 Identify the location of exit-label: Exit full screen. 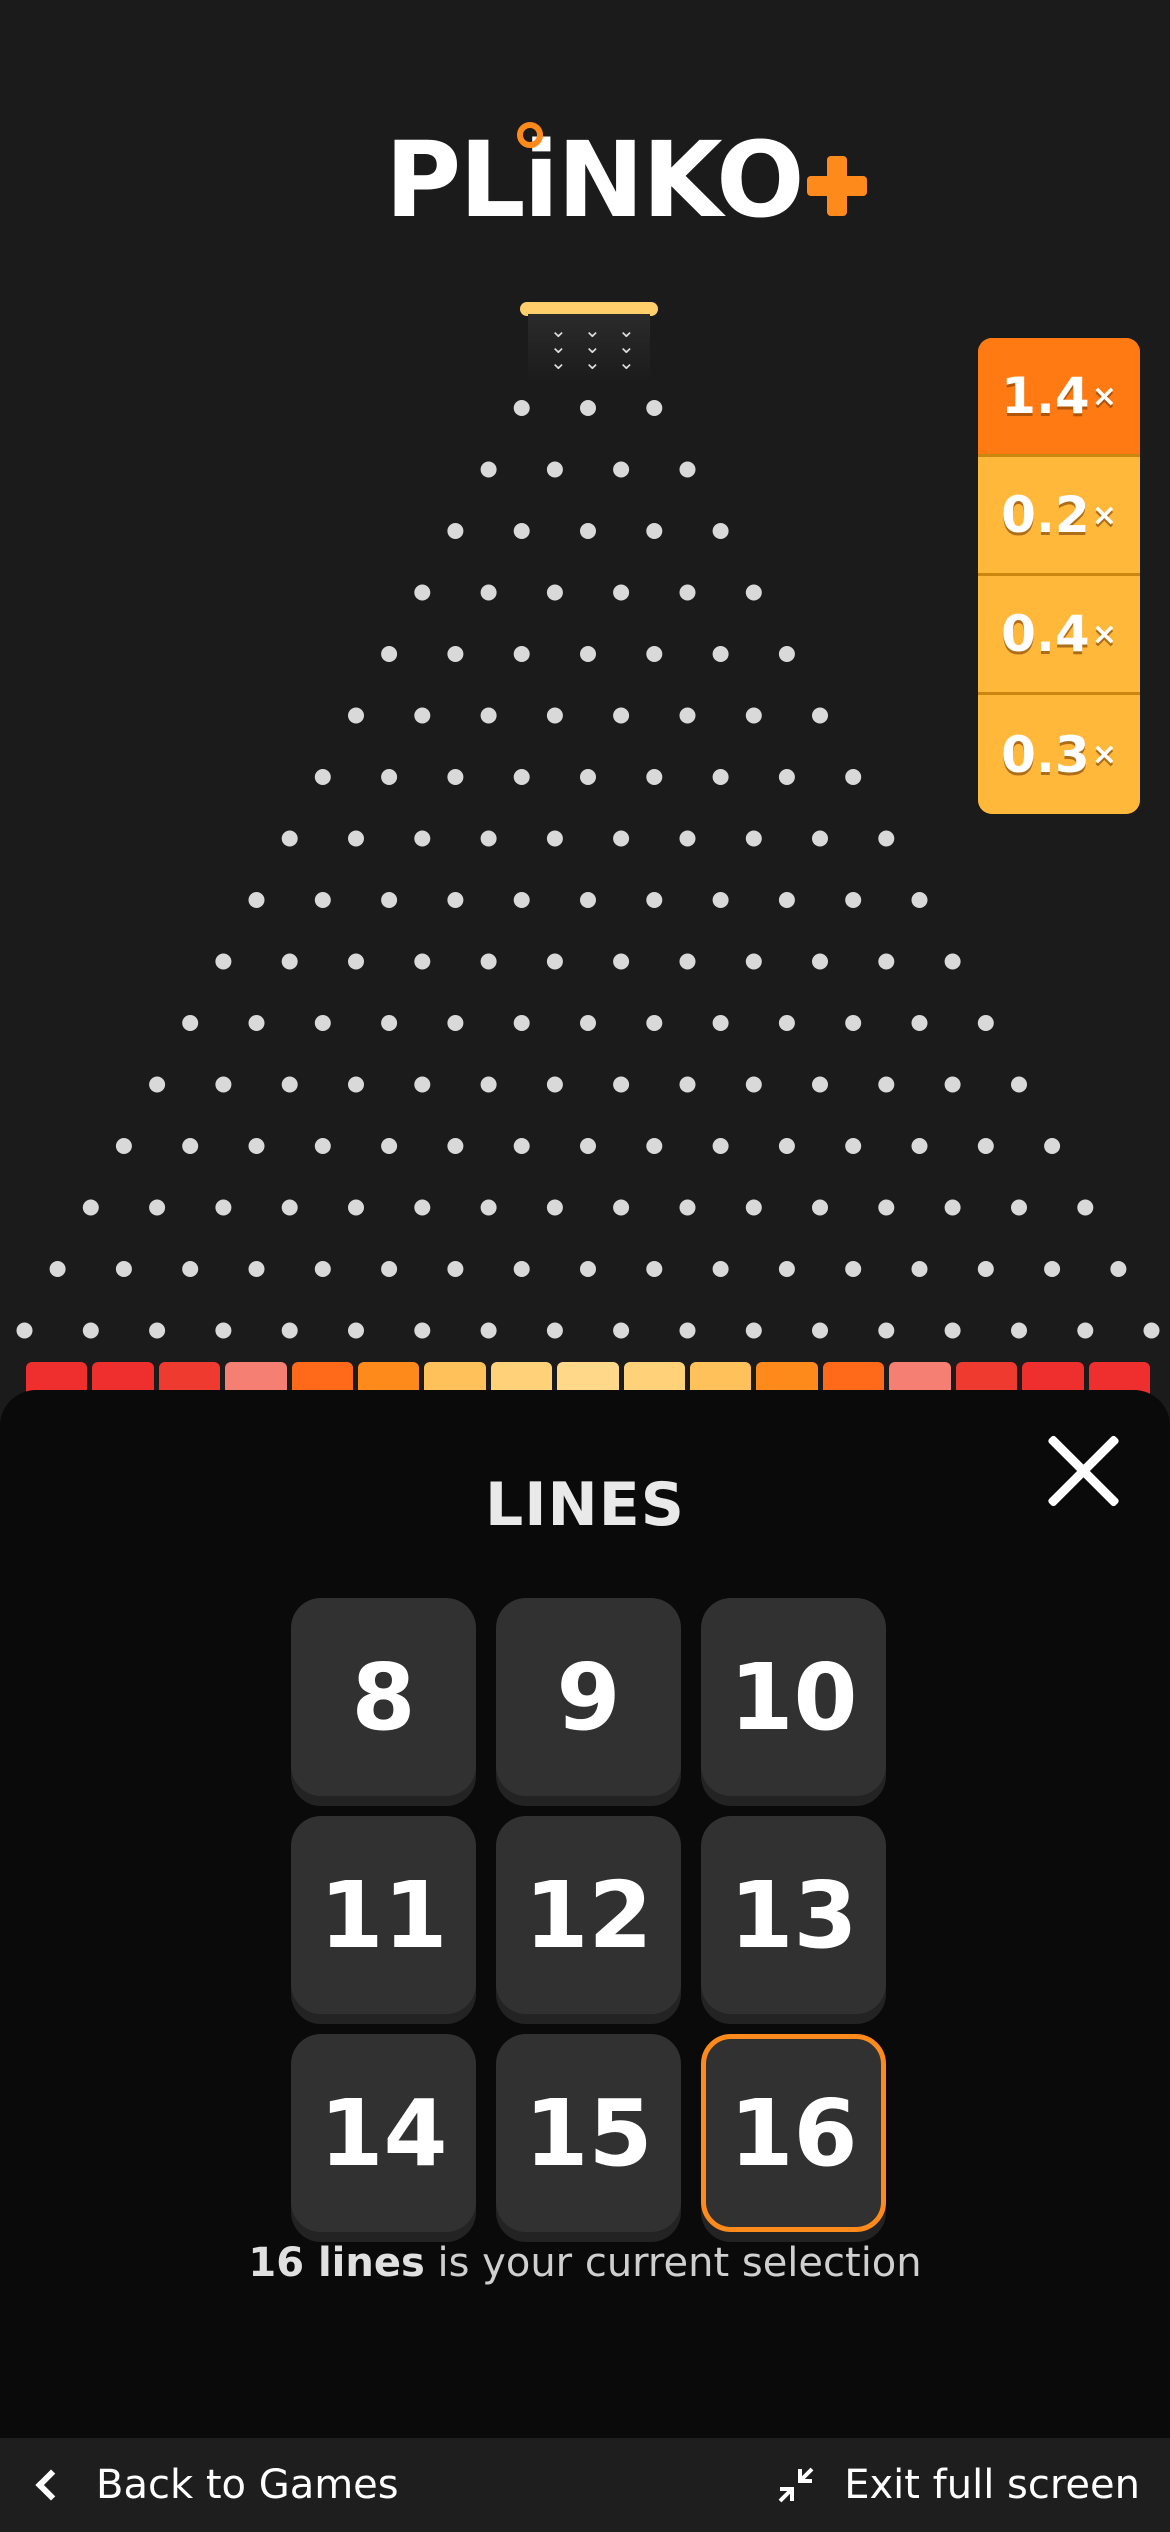
(992, 2485).